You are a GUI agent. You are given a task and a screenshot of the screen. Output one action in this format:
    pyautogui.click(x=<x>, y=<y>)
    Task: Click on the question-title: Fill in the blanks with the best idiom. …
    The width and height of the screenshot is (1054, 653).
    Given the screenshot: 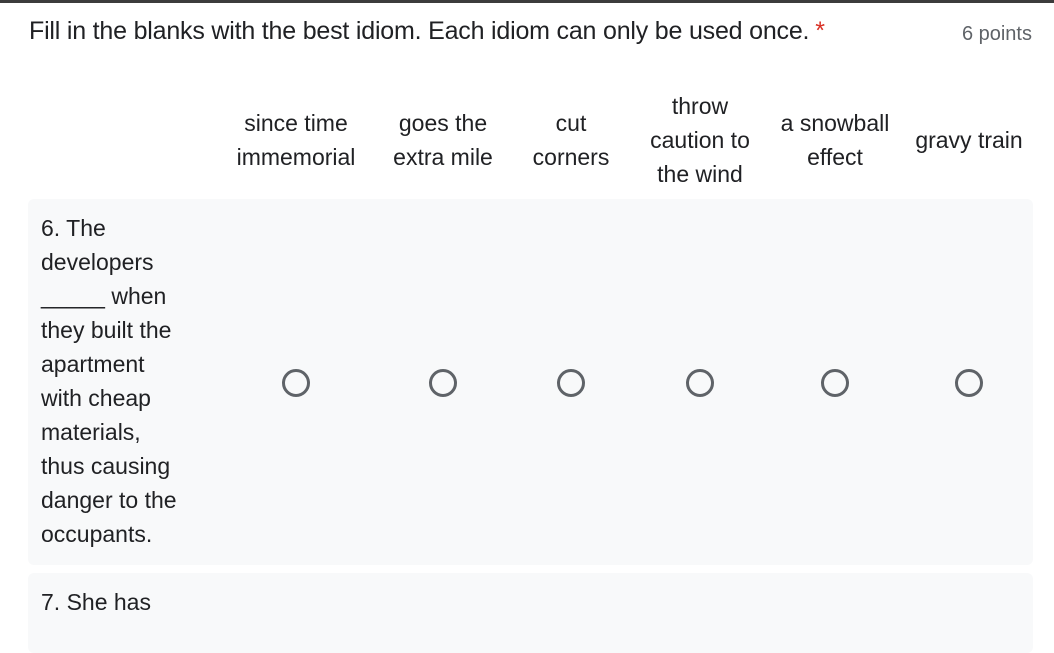 What is the action you would take?
    pyautogui.click(x=427, y=31)
    